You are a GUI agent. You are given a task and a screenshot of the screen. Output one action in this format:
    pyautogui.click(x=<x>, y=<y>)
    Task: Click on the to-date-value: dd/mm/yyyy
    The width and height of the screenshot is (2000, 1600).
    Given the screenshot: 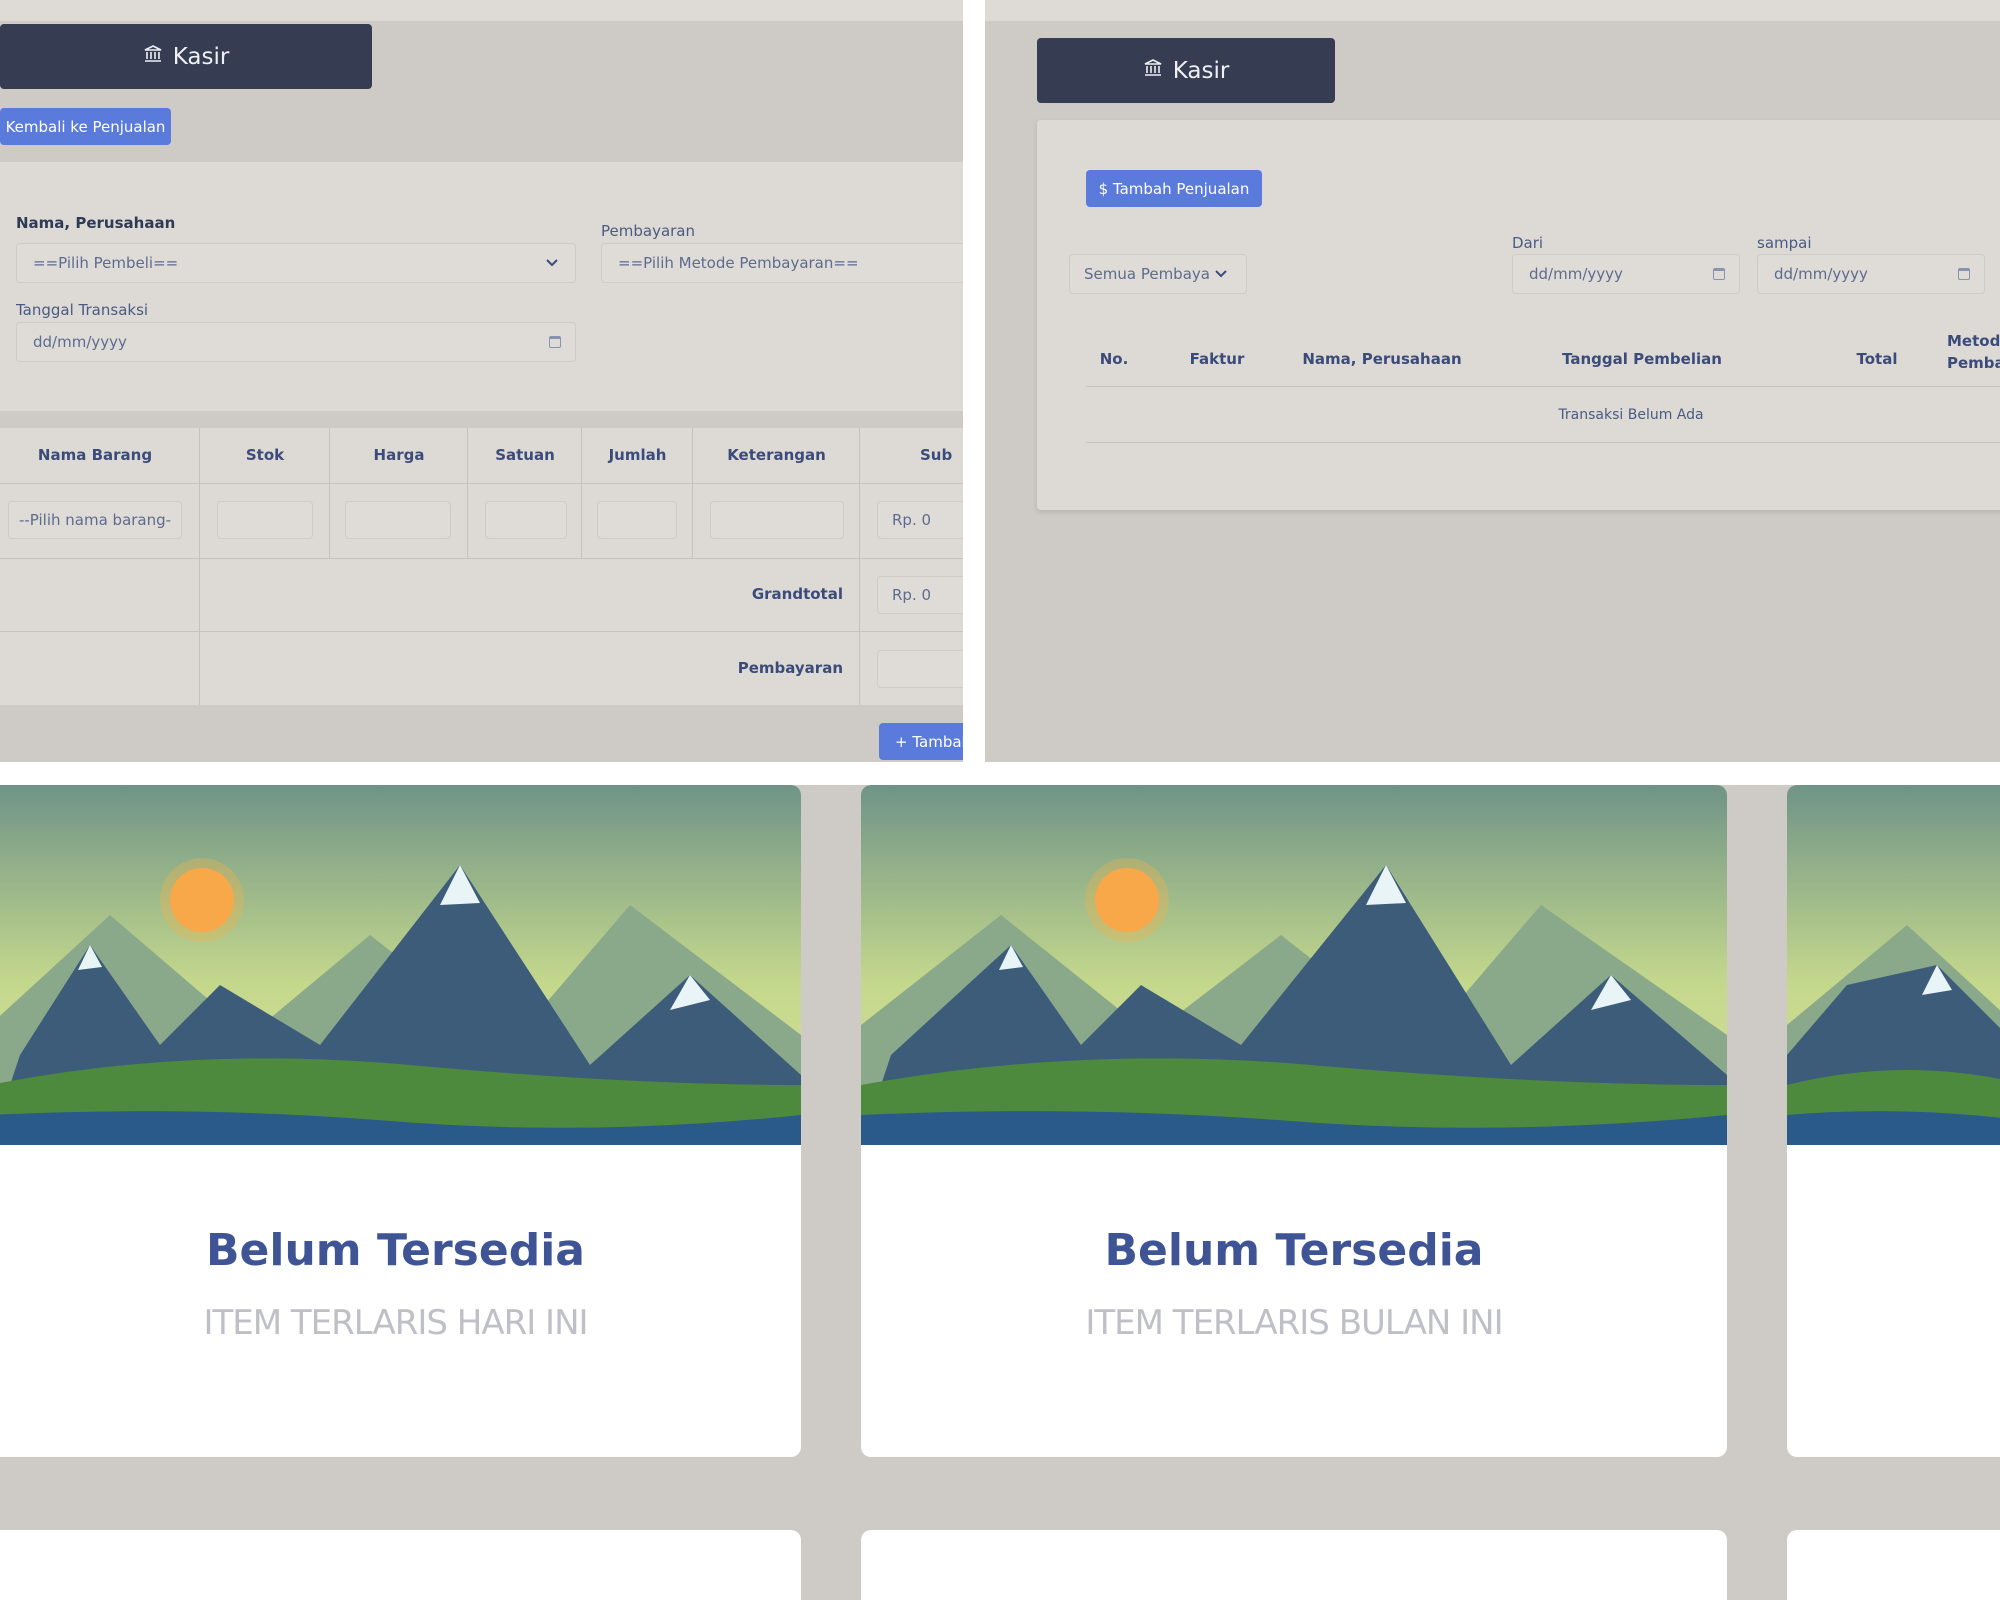 What is the action you would take?
    pyautogui.click(x=1821, y=274)
    